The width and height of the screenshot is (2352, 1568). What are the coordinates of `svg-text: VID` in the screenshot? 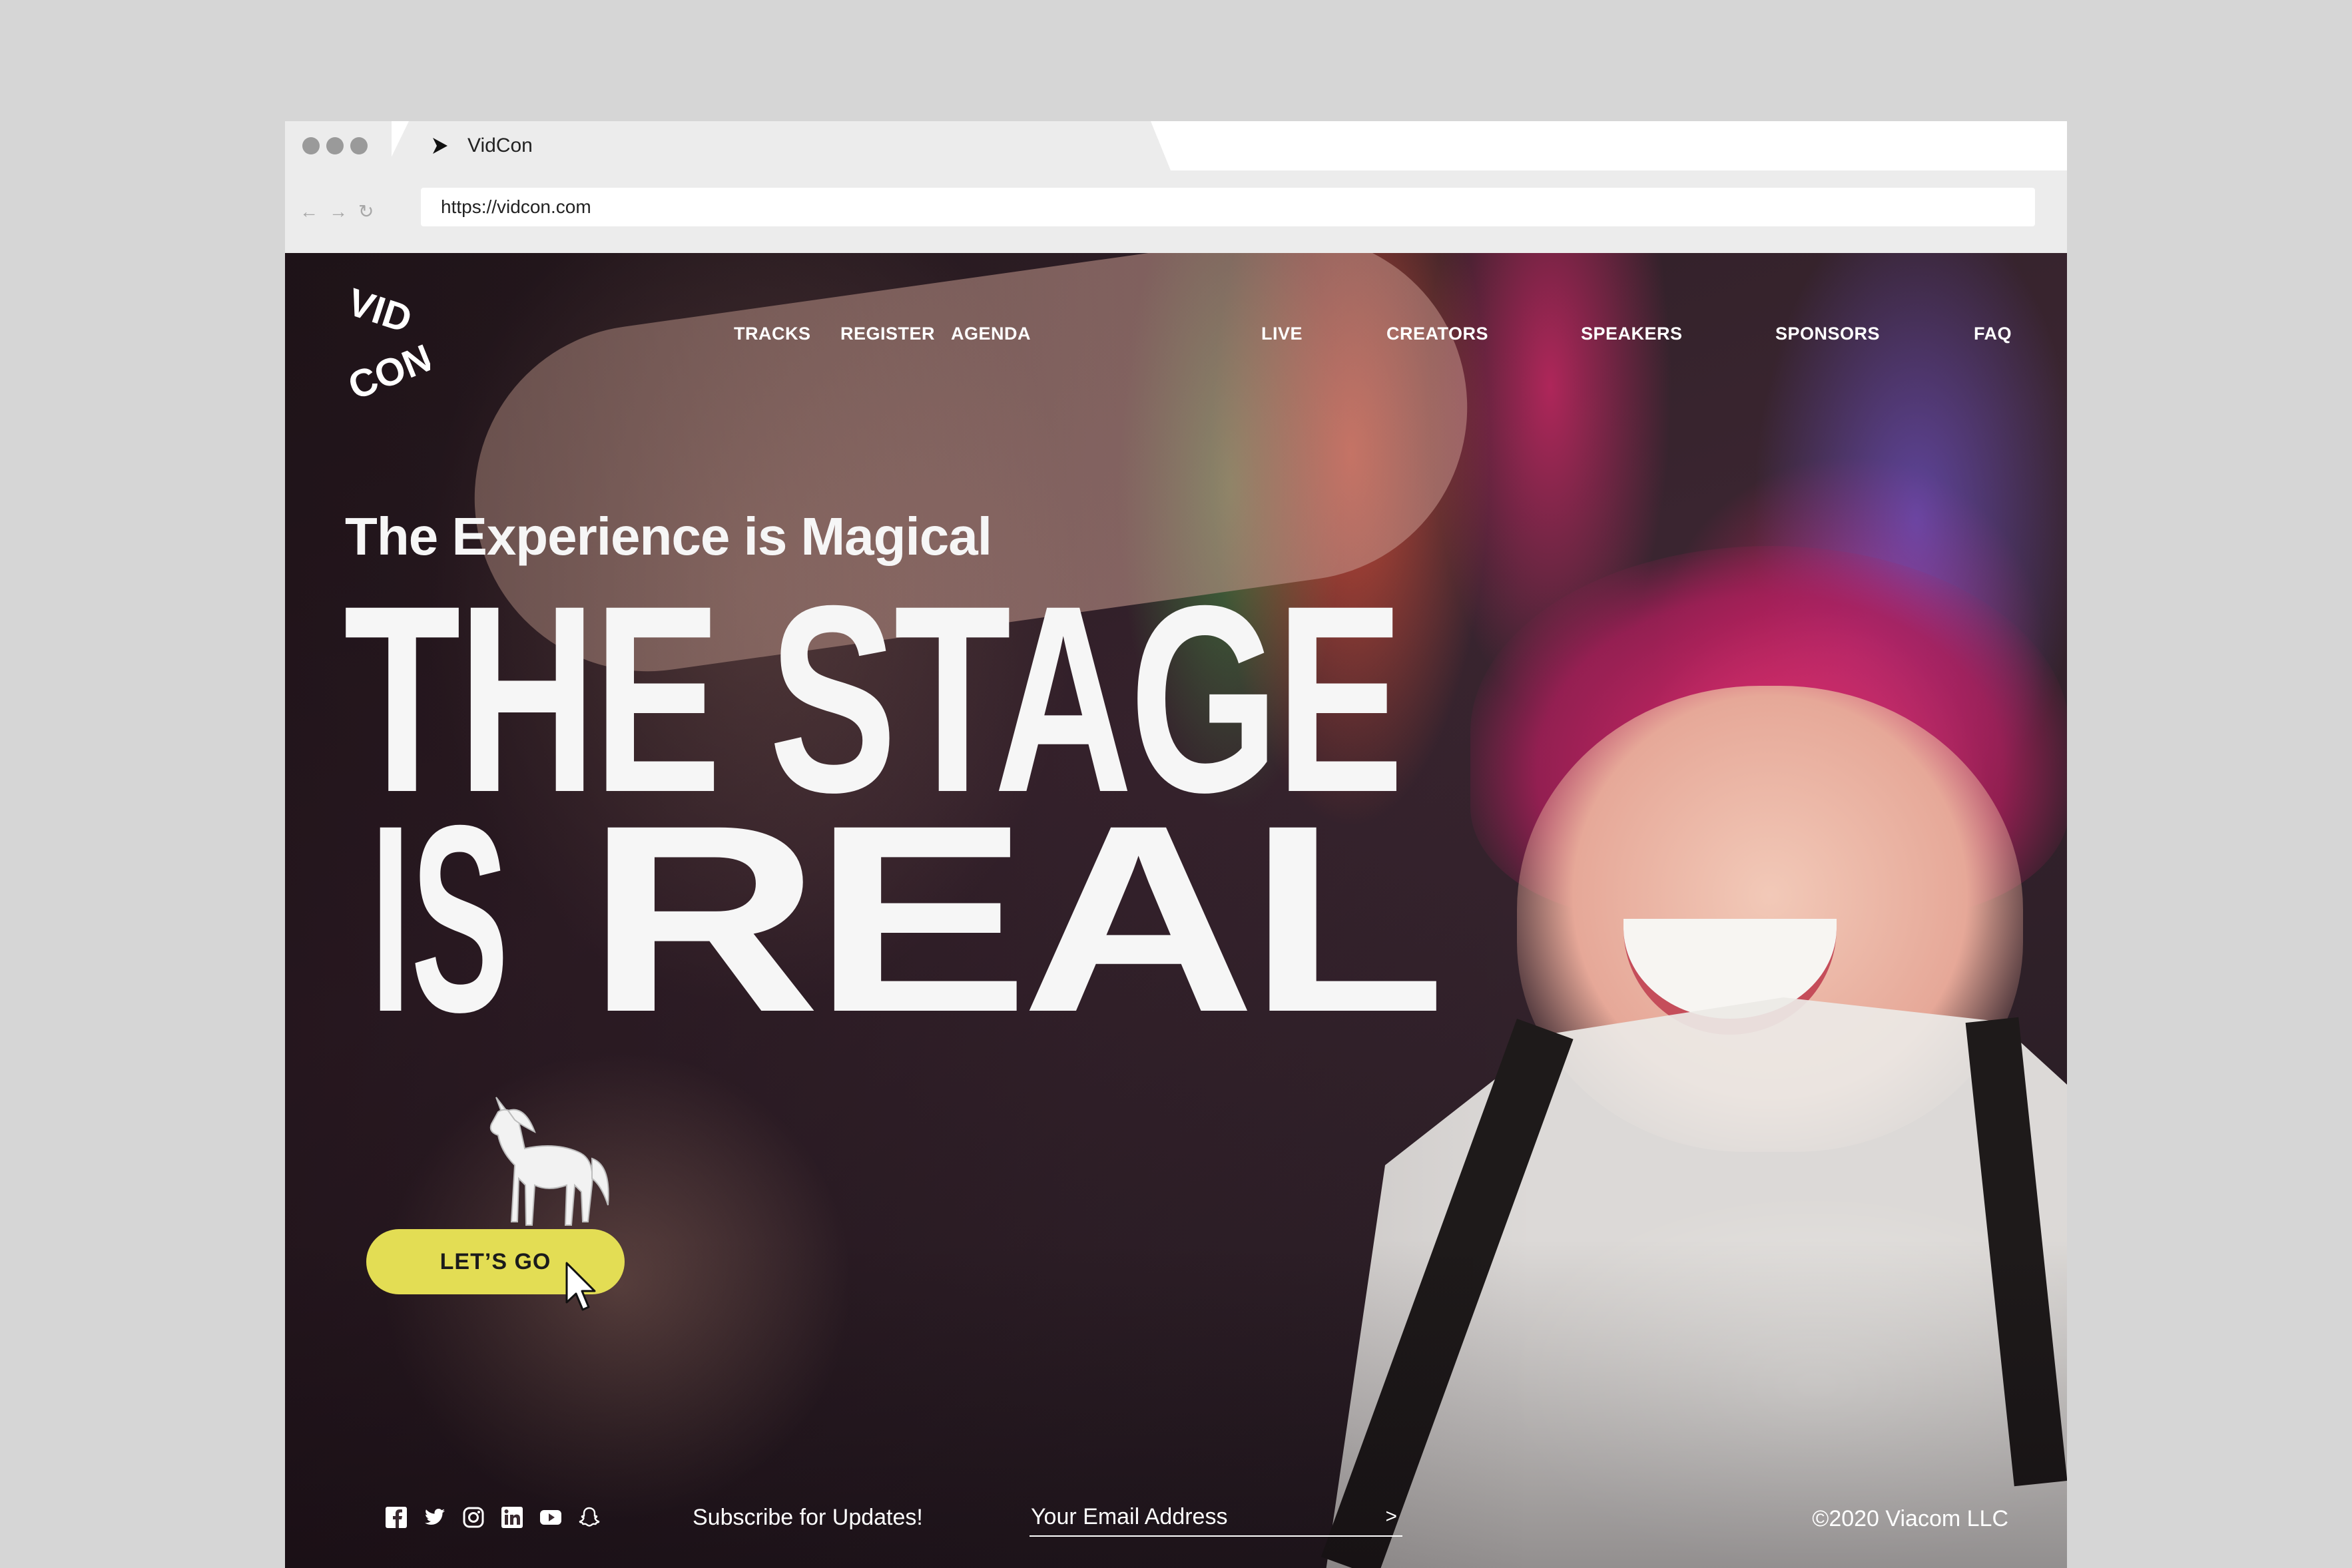 It's located at (381, 311).